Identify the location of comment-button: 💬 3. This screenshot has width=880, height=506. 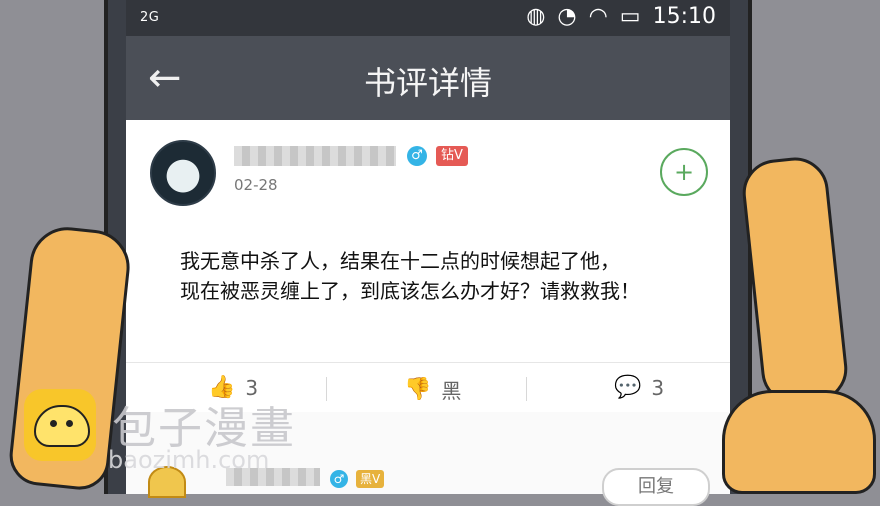
(639, 387).